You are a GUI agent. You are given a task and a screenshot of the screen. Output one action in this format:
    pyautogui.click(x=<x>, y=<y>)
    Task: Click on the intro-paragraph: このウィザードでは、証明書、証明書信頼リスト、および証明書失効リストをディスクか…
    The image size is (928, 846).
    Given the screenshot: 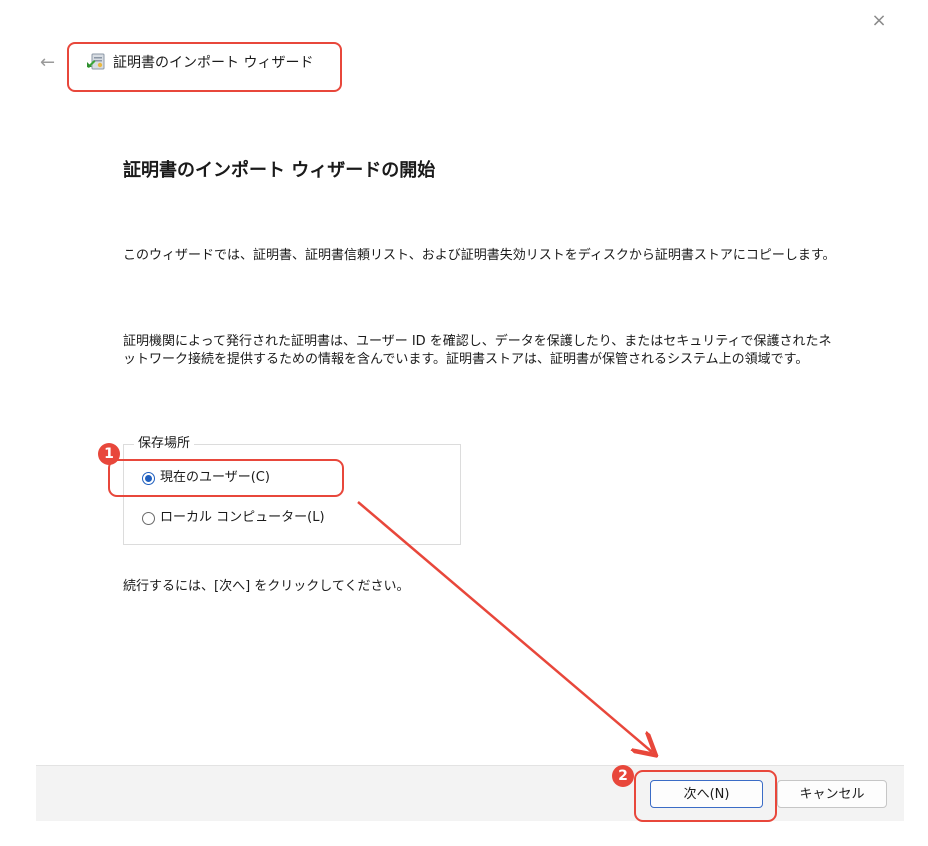 What is the action you would take?
    pyautogui.click(x=479, y=255)
    